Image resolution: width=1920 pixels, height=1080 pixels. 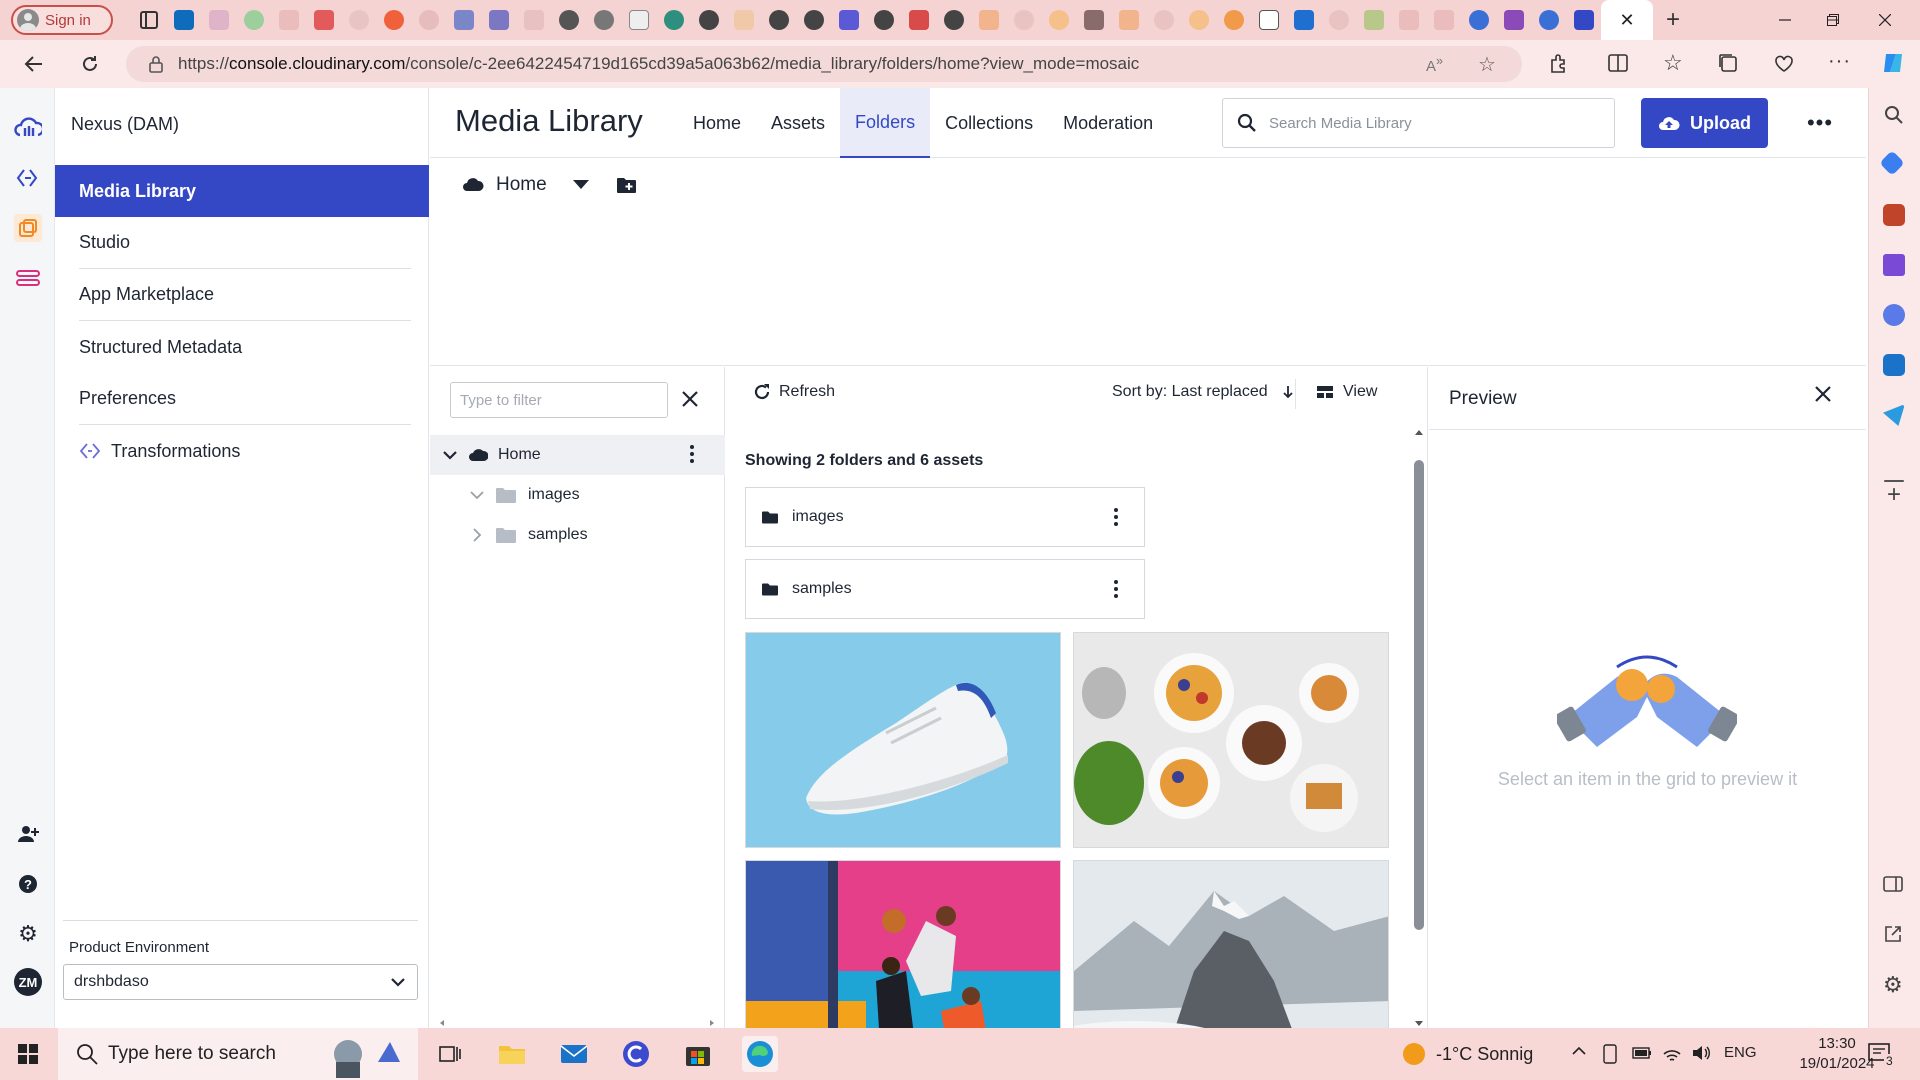 I want to click on more-options-icon: •••, so click(x=1820, y=123).